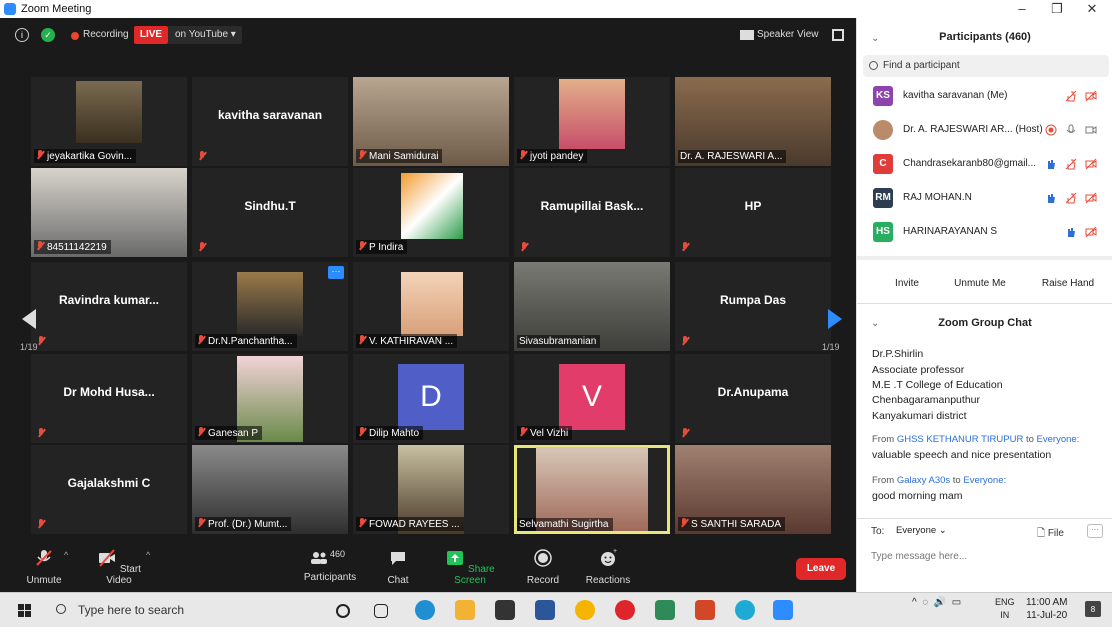 The image size is (1112, 627). I want to click on maximize-icon: ❐, so click(1057, 9).